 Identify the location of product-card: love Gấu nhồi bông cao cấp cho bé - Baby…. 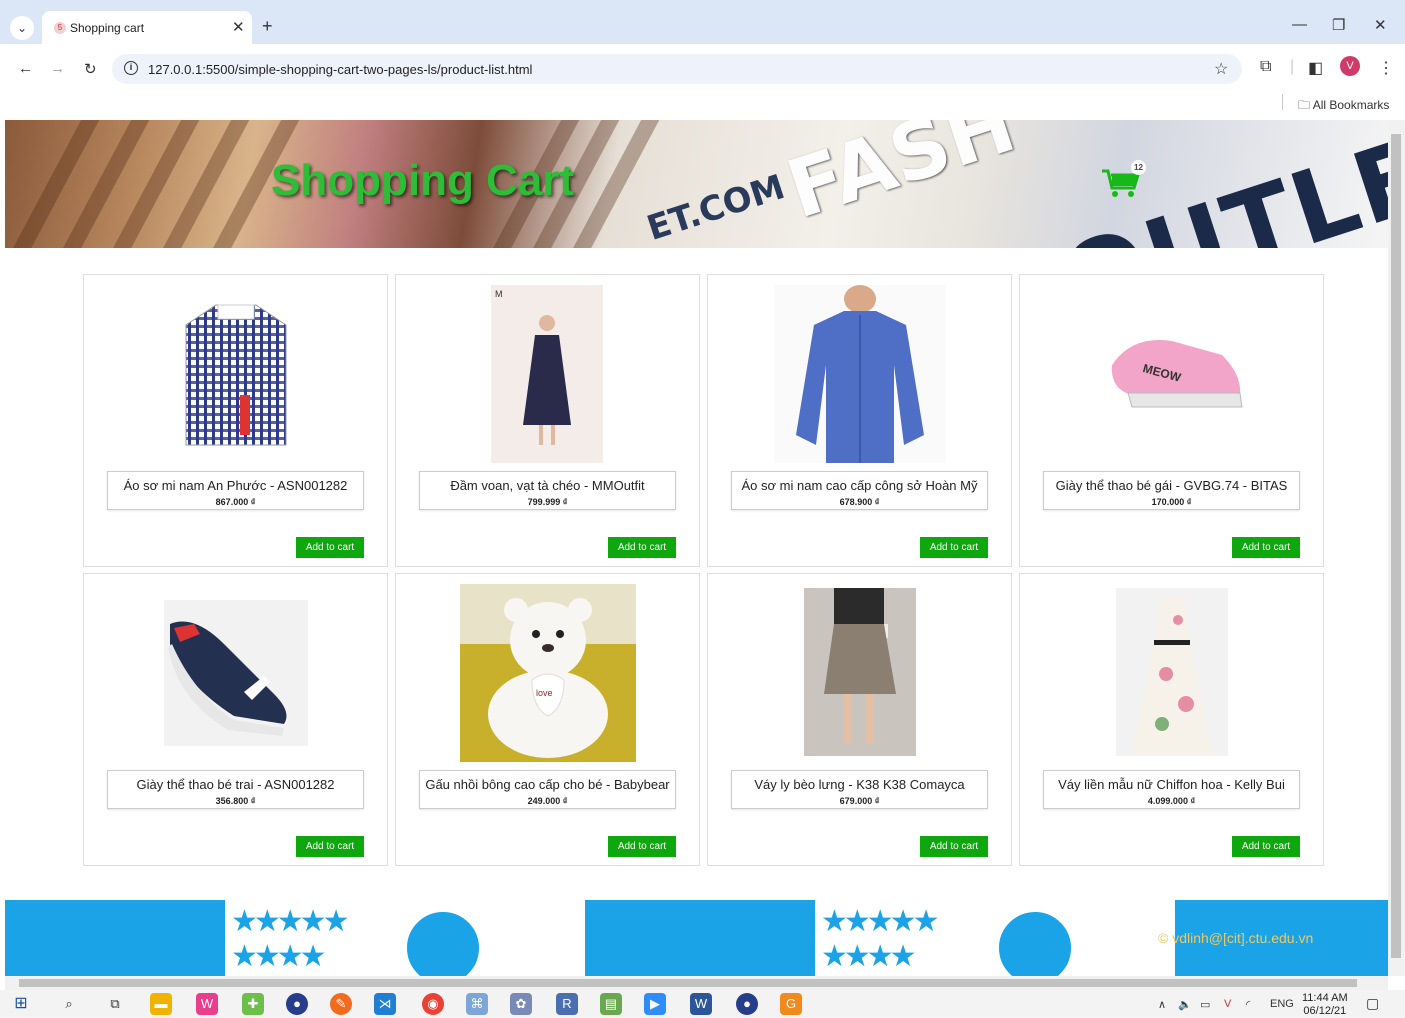
(547, 719).